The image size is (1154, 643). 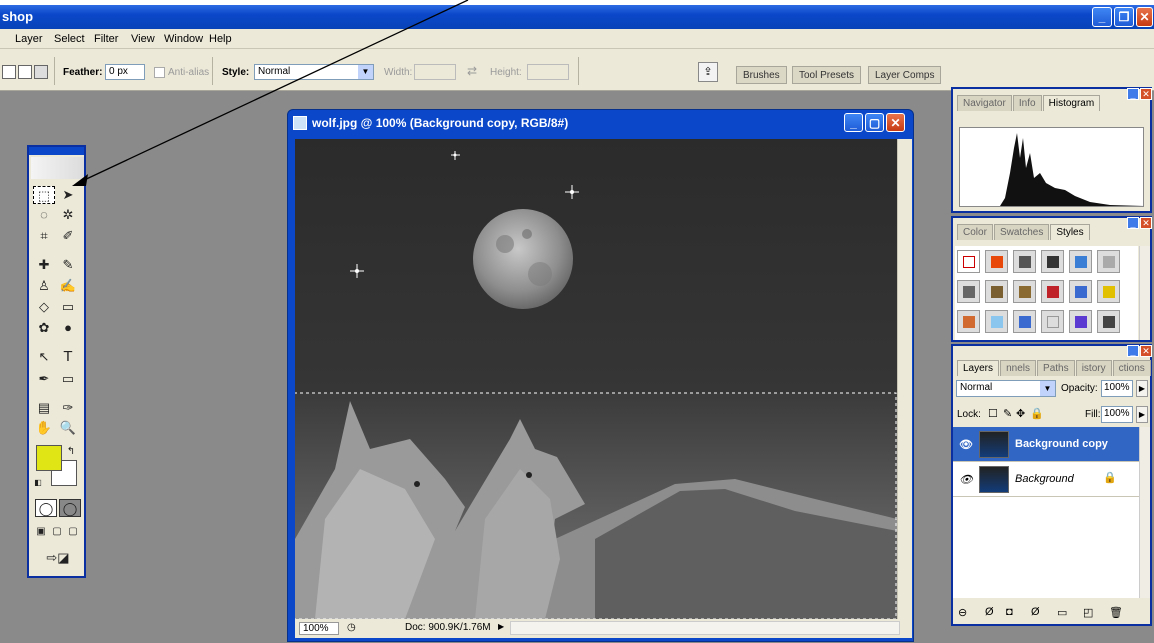 I want to click on annotation-arrow, so click(x=270, y=93).